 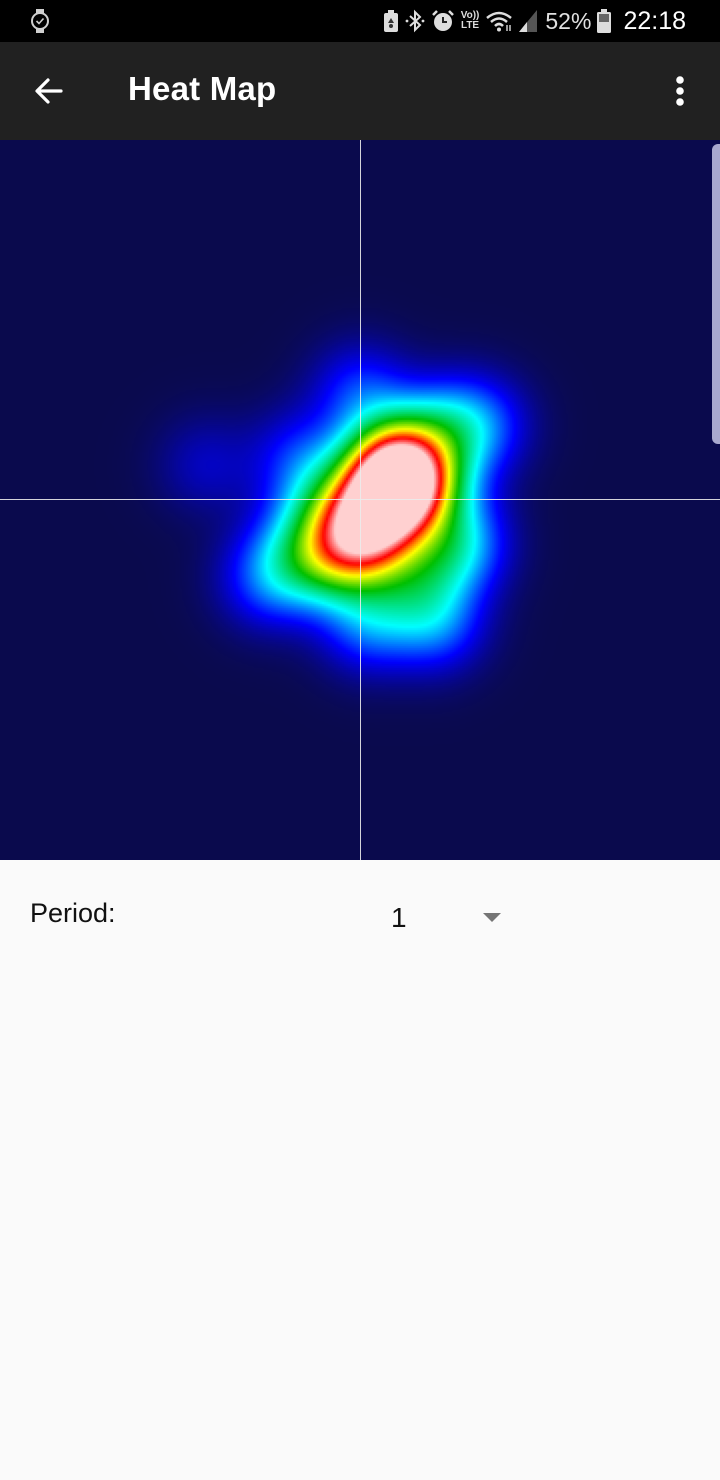 I want to click on smartwatch-icon, so click(x=40, y=21).